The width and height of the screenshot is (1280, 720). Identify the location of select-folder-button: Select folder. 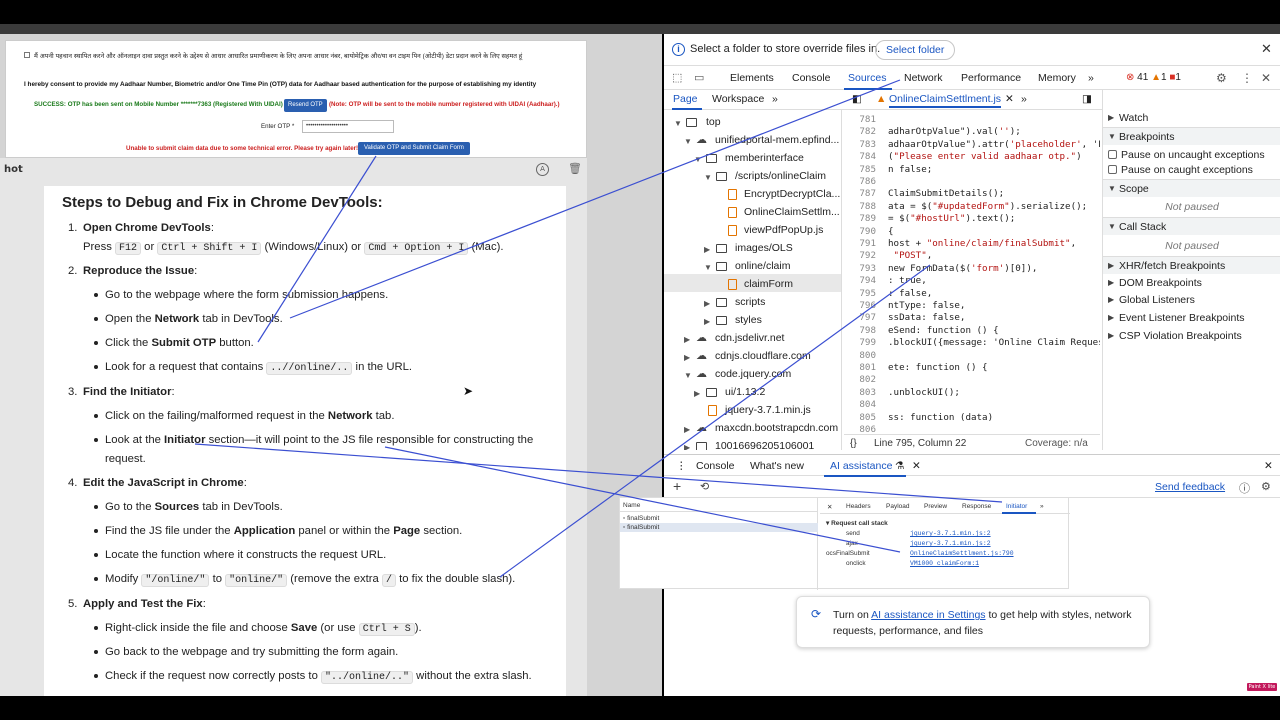
(915, 50).